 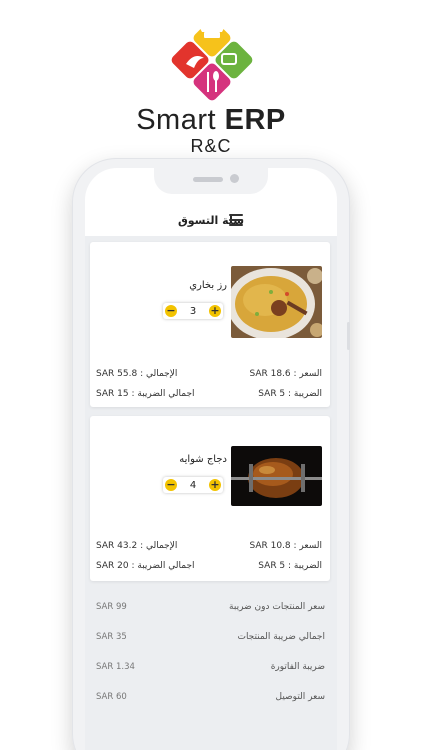 What do you see at coordinates (297, 667) in the screenshot?
I see `summary-label: ضريبة الفاتورة` at bounding box center [297, 667].